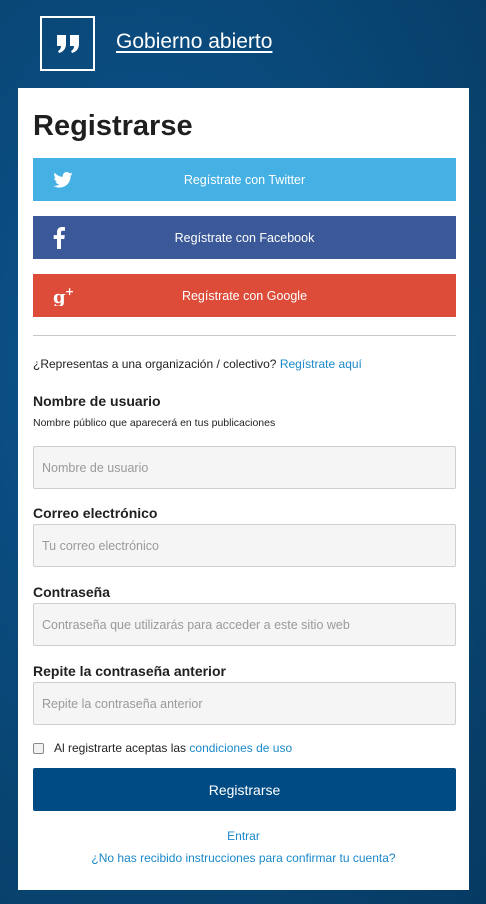 The height and width of the screenshot is (904, 486). I want to click on terms-text: Al registrarte aceptas las, so click(120, 748).